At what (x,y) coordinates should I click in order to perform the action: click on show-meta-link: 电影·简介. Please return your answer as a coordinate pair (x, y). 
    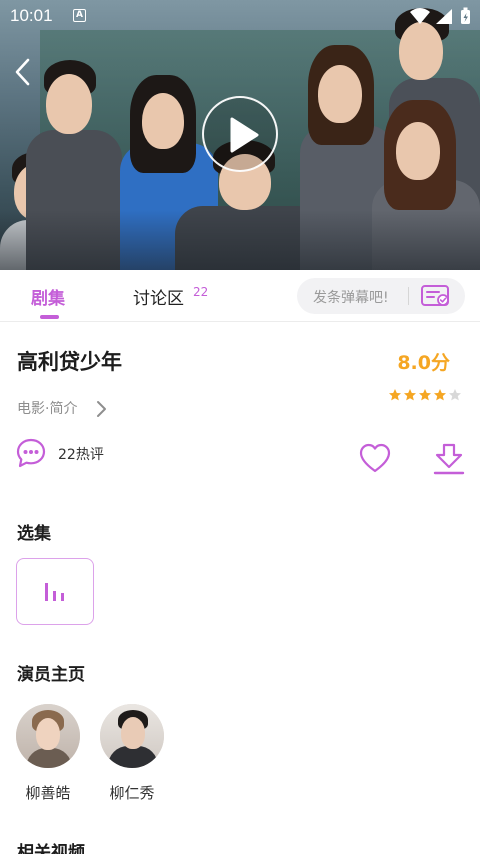
    Looking at the image, I should click on (47, 408).